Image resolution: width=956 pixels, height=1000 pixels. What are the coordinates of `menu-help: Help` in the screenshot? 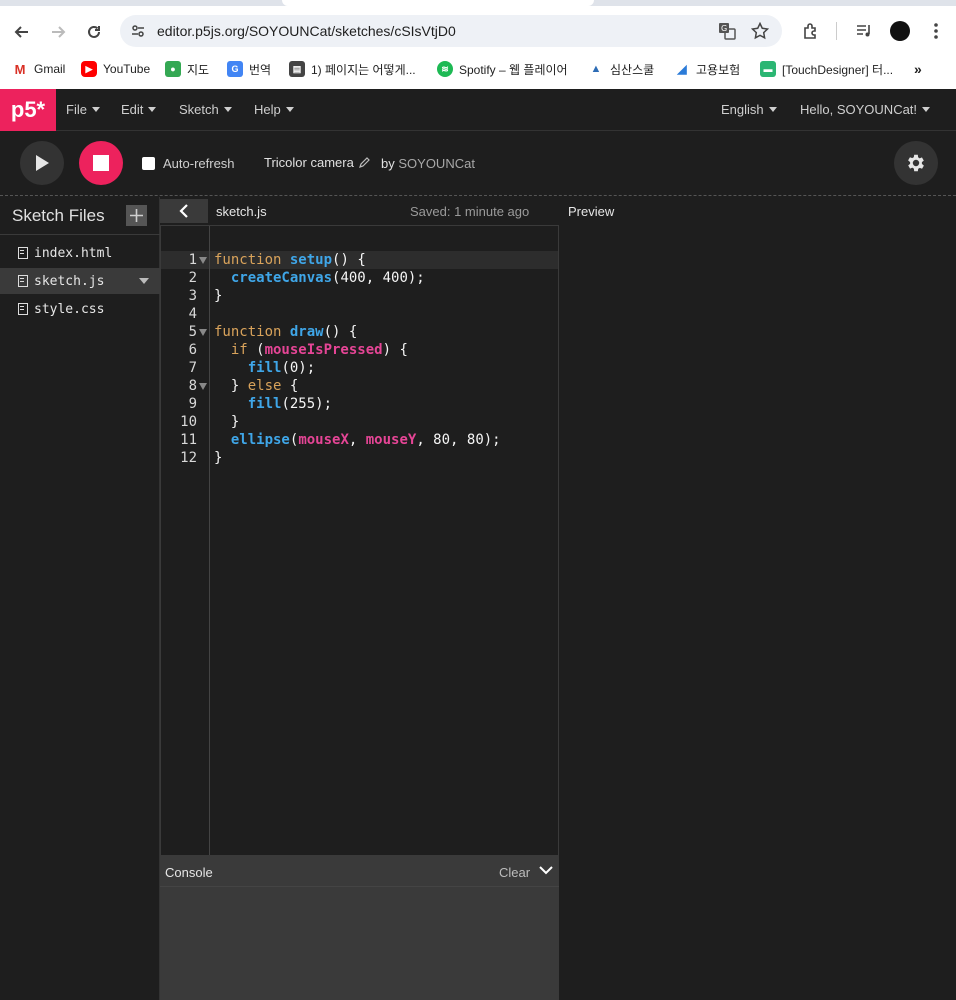 It's located at (274, 109).